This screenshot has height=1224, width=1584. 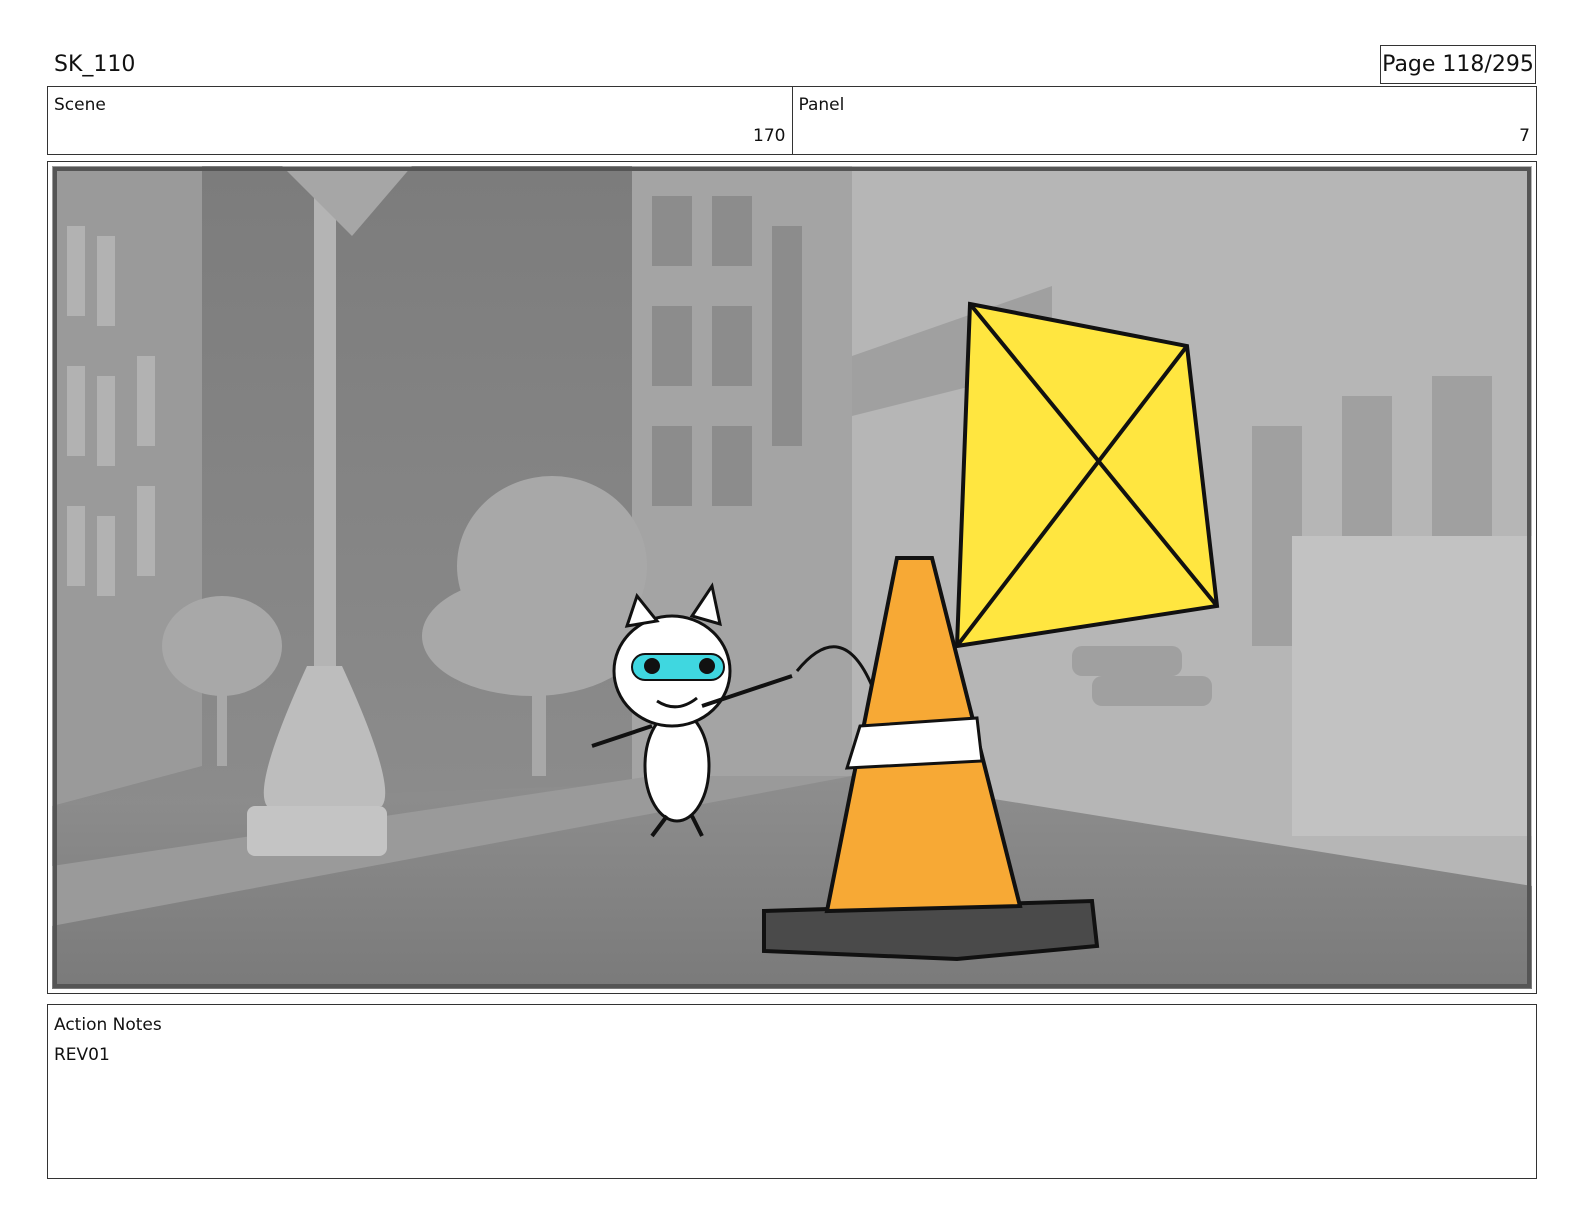 What do you see at coordinates (420, 120) in the screenshot?
I see `scene-cell: Scene 170` at bounding box center [420, 120].